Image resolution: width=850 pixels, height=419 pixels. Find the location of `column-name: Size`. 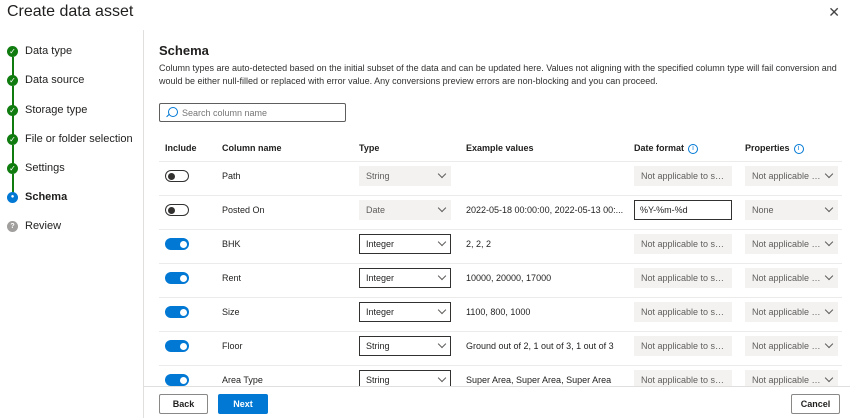

column-name: Size is located at coordinates (231, 312).